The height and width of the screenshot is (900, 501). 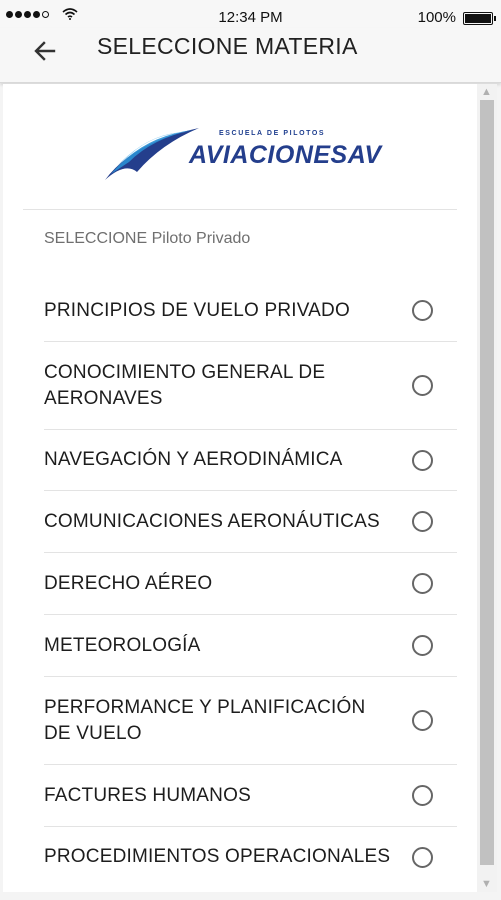 I want to click on subject-item: COMUNICACIONES AERONÁUTICAS, so click(x=250, y=522).